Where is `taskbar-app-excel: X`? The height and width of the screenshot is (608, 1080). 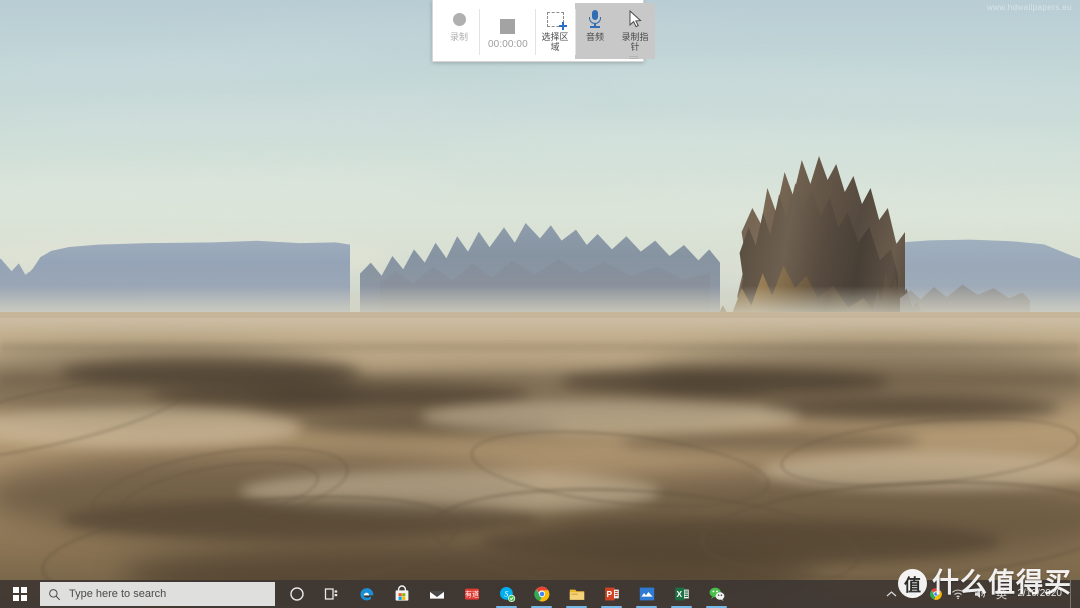
taskbar-app-excel: X is located at coordinates (681, 594).